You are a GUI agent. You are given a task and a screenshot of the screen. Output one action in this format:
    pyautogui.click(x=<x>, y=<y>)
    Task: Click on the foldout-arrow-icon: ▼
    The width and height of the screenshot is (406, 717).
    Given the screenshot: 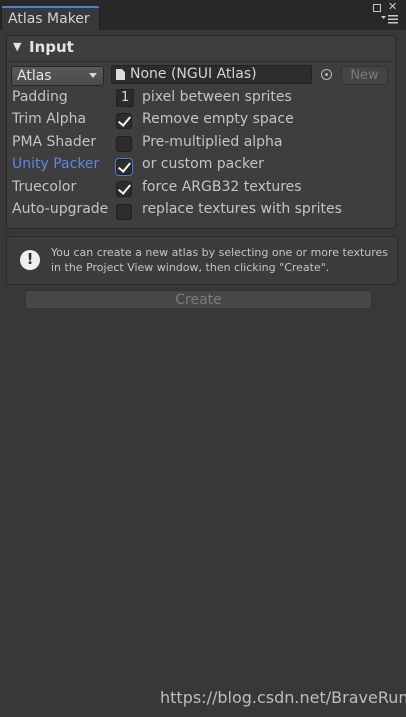 What is the action you would take?
    pyautogui.click(x=17, y=46)
    